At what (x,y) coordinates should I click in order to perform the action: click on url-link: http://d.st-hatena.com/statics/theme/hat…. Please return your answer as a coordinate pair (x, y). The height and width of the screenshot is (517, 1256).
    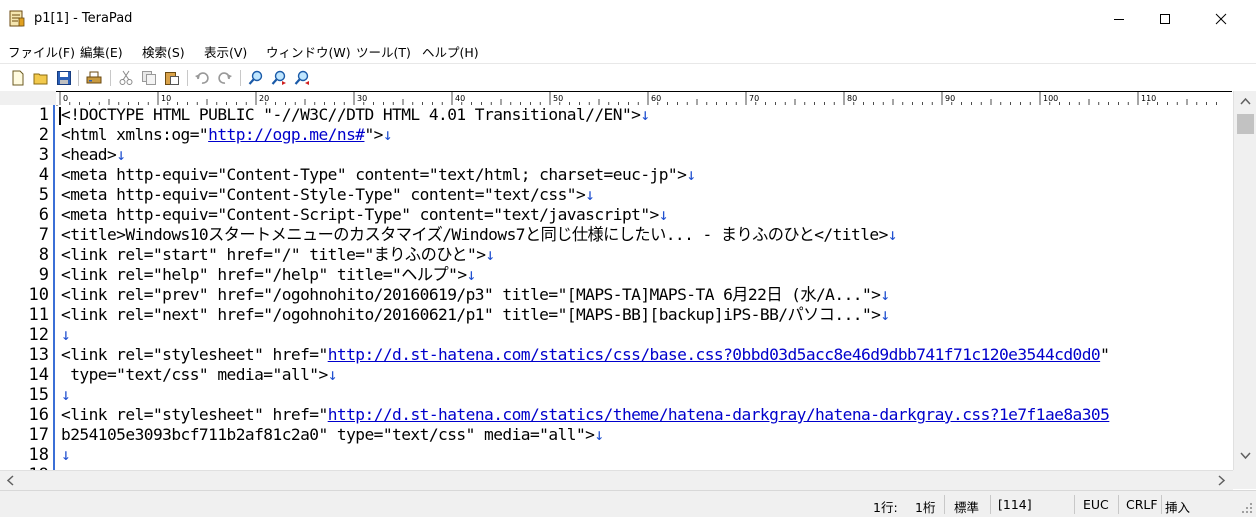
    Looking at the image, I should click on (719, 414).